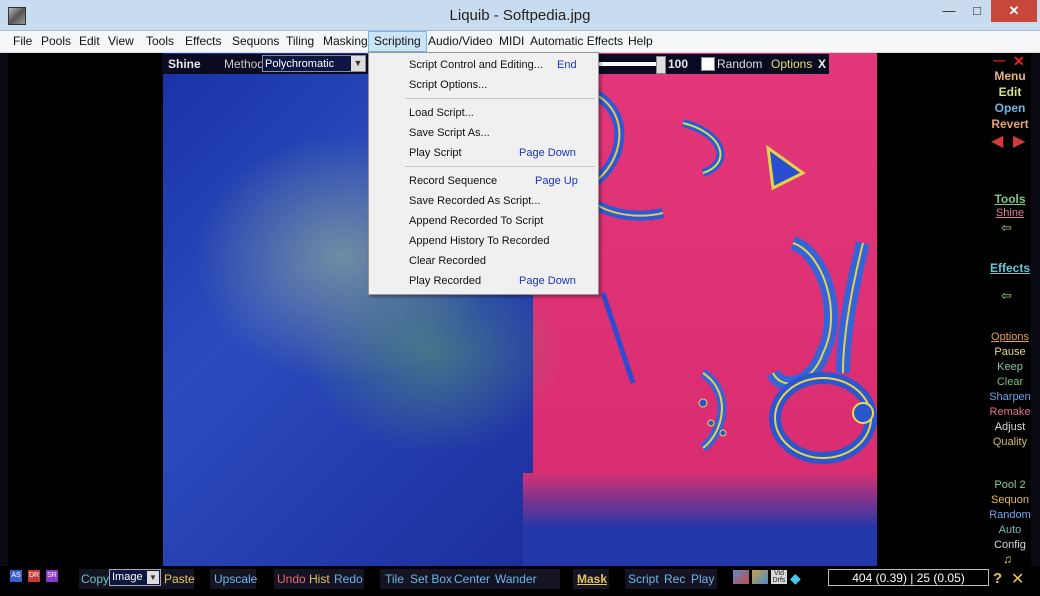  Describe the element at coordinates (1019, 61) in the screenshot. I see `close-panel-icon: ✕` at that location.